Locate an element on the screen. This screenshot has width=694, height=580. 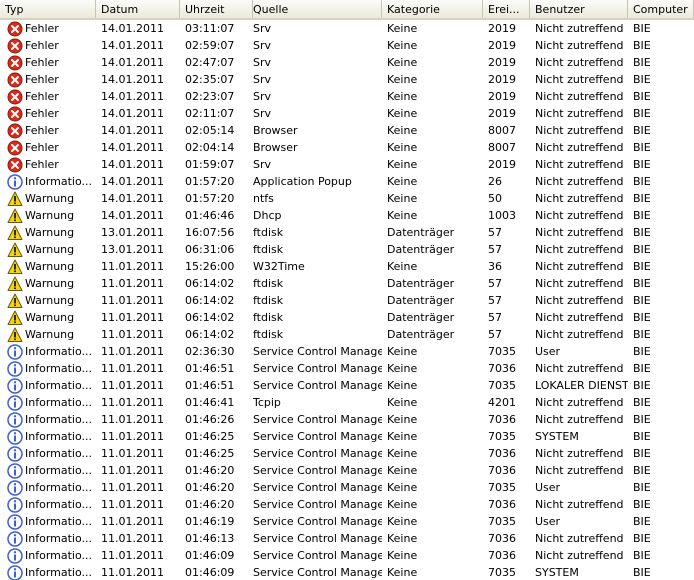
column-header-kategorie: Kategorie is located at coordinates (432, 9).